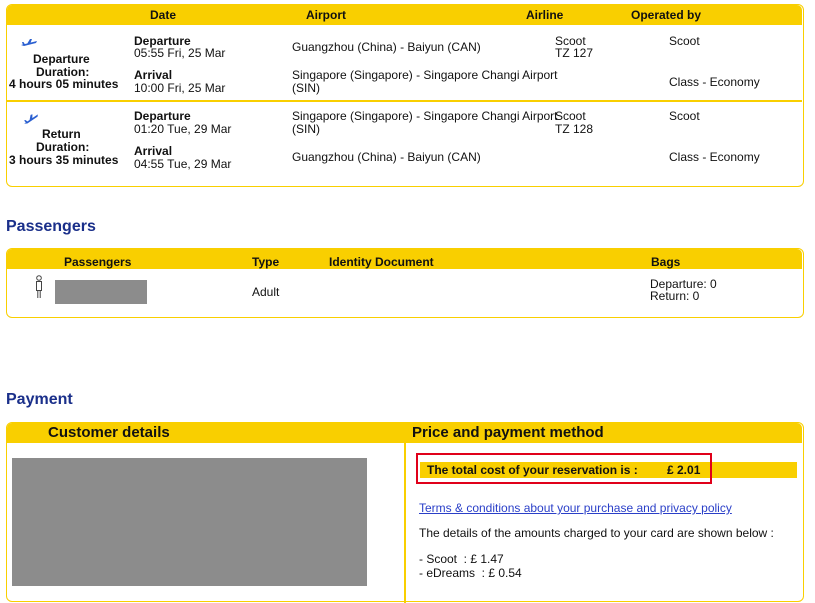 Image resolution: width=815 pixels, height=603 pixels. Describe the element at coordinates (183, 129) in the screenshot. I see `ret-leg1-datetime: 01:20 Tue, 29 Mar` at that location.